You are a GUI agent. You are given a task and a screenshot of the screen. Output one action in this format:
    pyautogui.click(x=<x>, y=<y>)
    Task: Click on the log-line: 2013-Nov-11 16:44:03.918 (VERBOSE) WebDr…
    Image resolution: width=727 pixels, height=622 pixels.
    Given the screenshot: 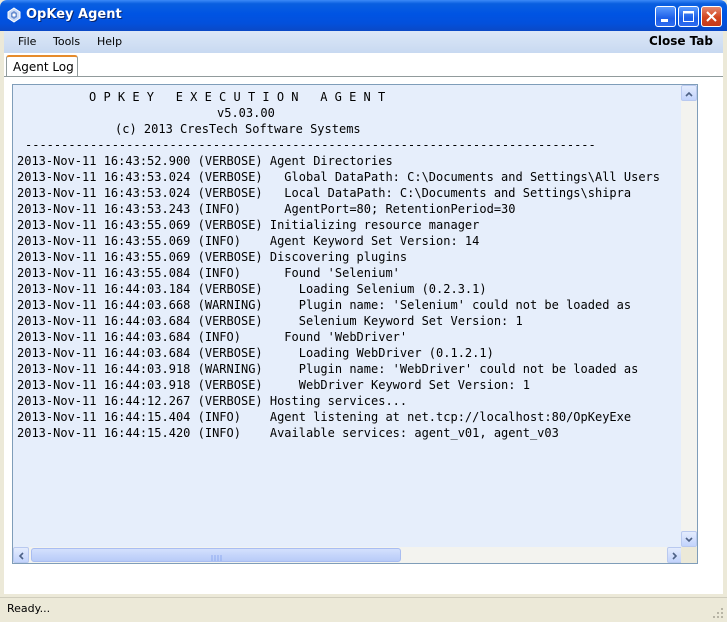 What is the action you would take?
    pyautogui.click(x=273, y=385)
    